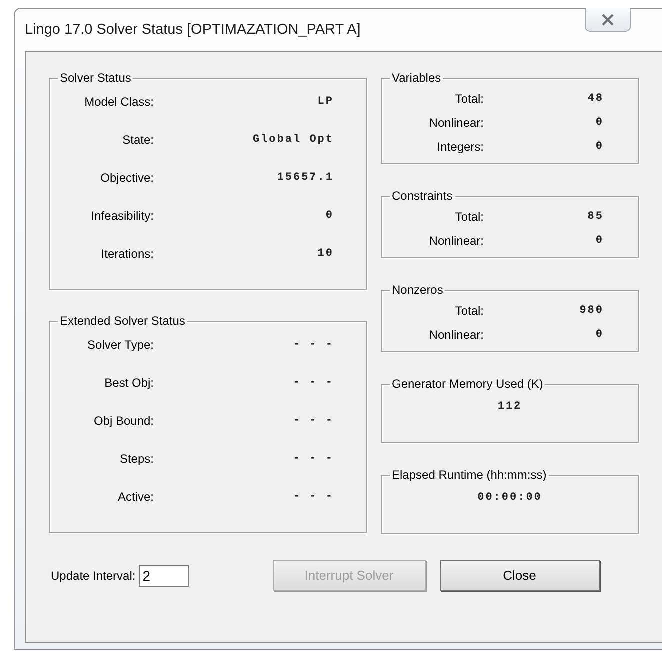 Image resolution: width=662 pixels, height=651 pixels. What do you see at coordinates (123, 421) in the screenshot?
I see `field-label: Obj Bound:` at bounding box center [123, 421].